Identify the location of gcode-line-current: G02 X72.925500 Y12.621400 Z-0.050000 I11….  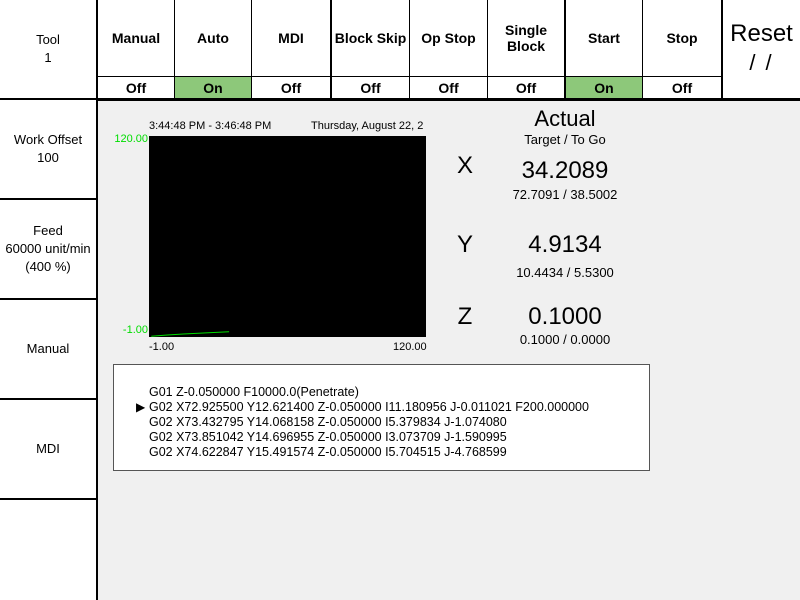
(369, 407).